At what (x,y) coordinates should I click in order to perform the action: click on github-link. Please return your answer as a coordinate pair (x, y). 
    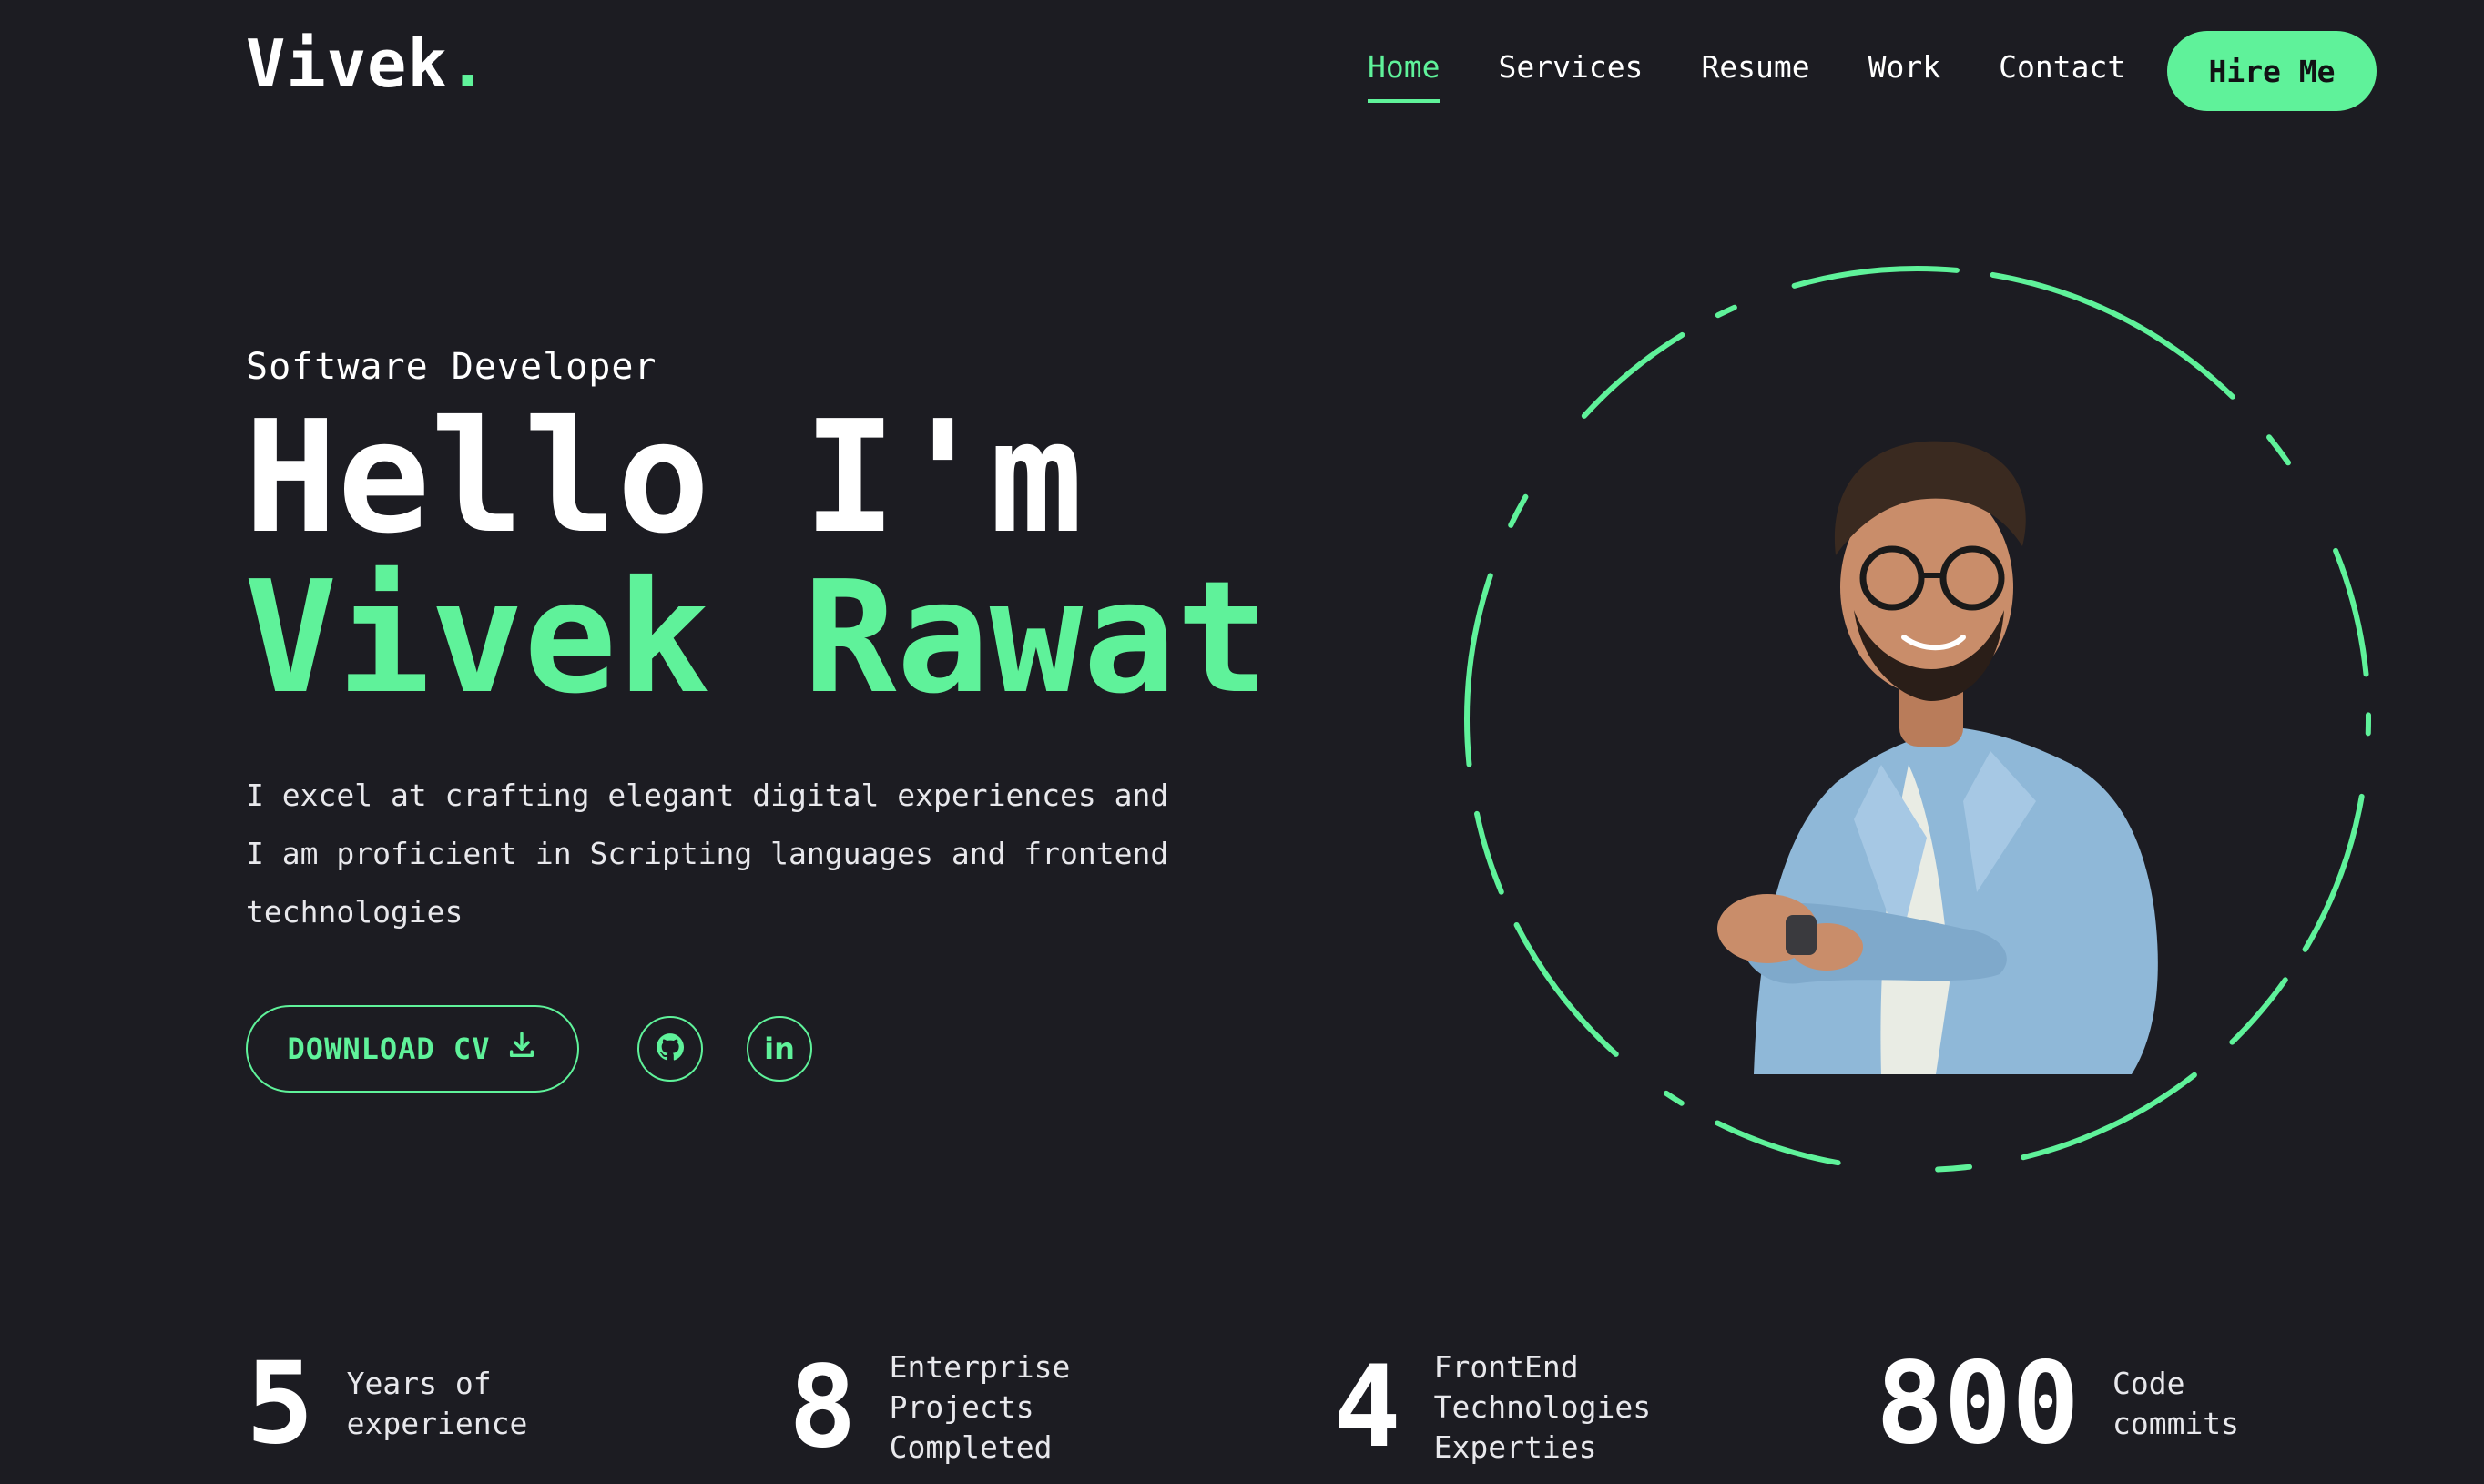
    Looking at the image, I should click on (670, 1049).